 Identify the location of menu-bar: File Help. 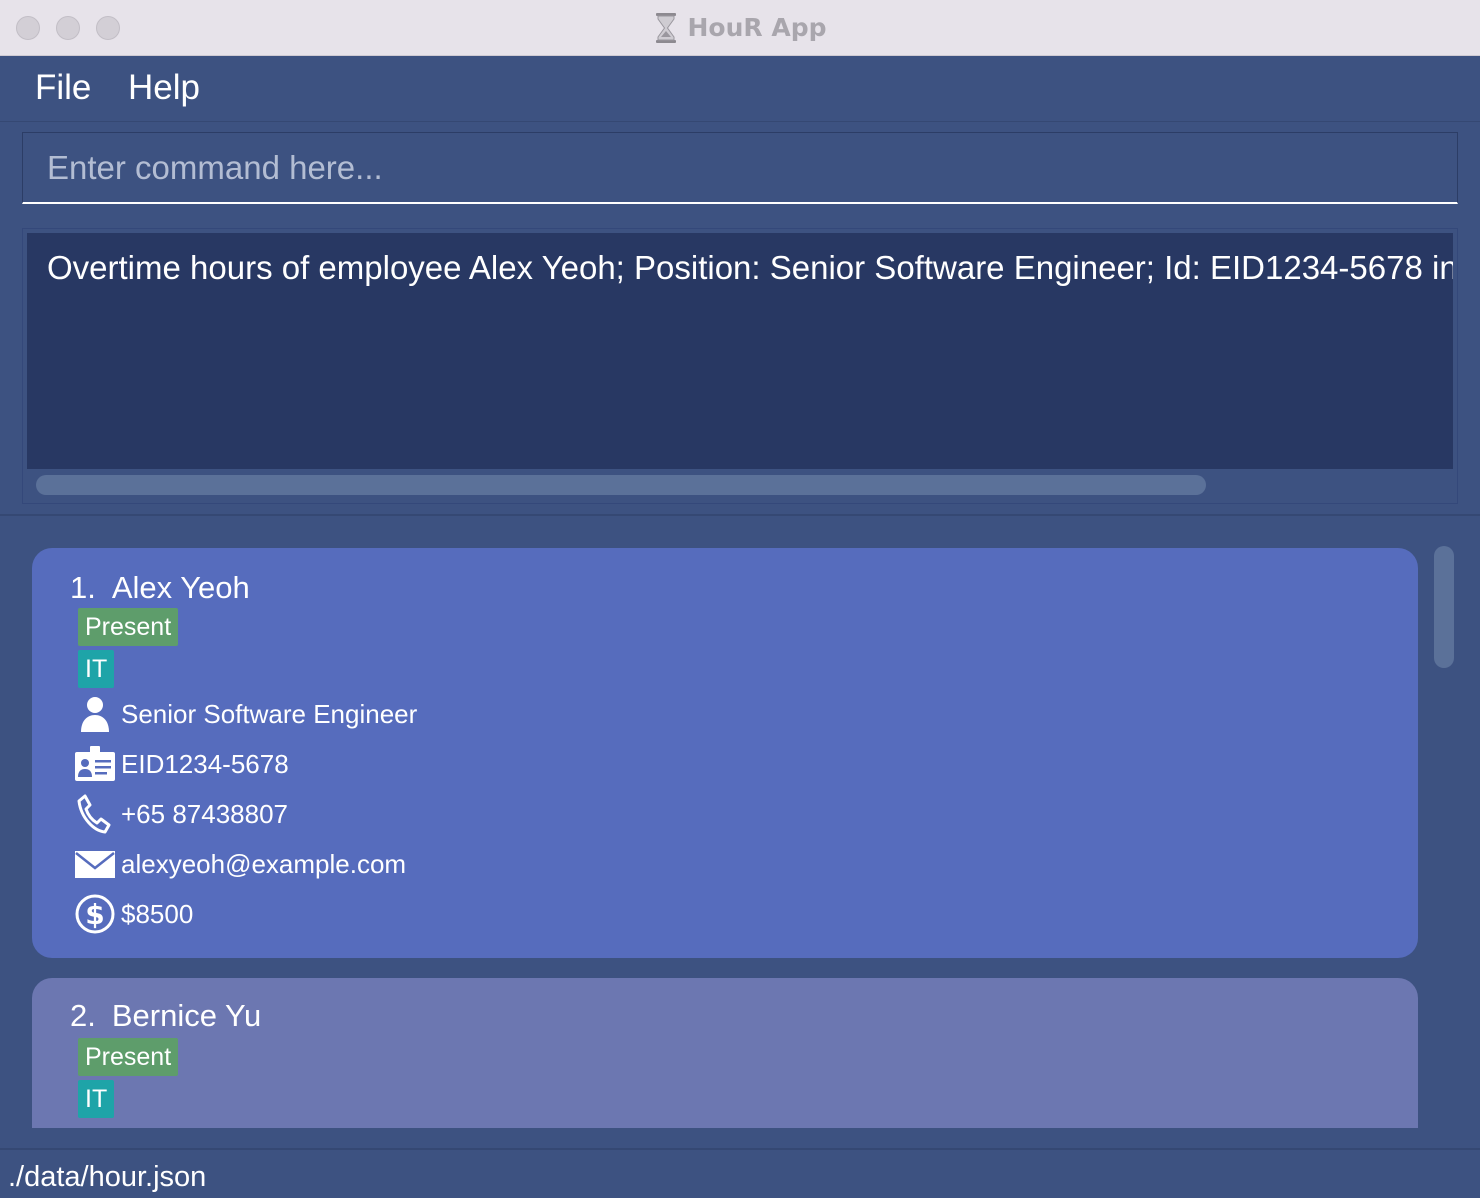
(740, 89).